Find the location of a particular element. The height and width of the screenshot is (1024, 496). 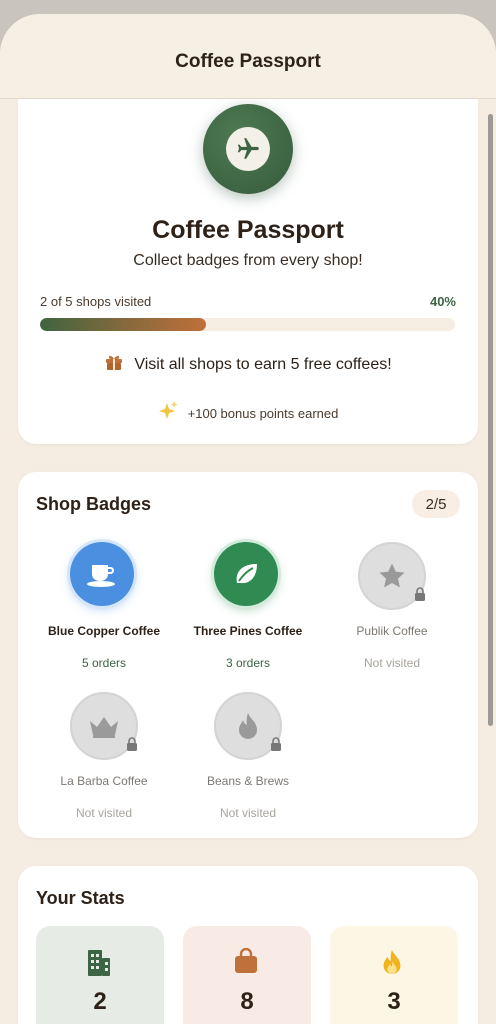

badge-name: Beans & Brews is located at coordinates (248, 781).